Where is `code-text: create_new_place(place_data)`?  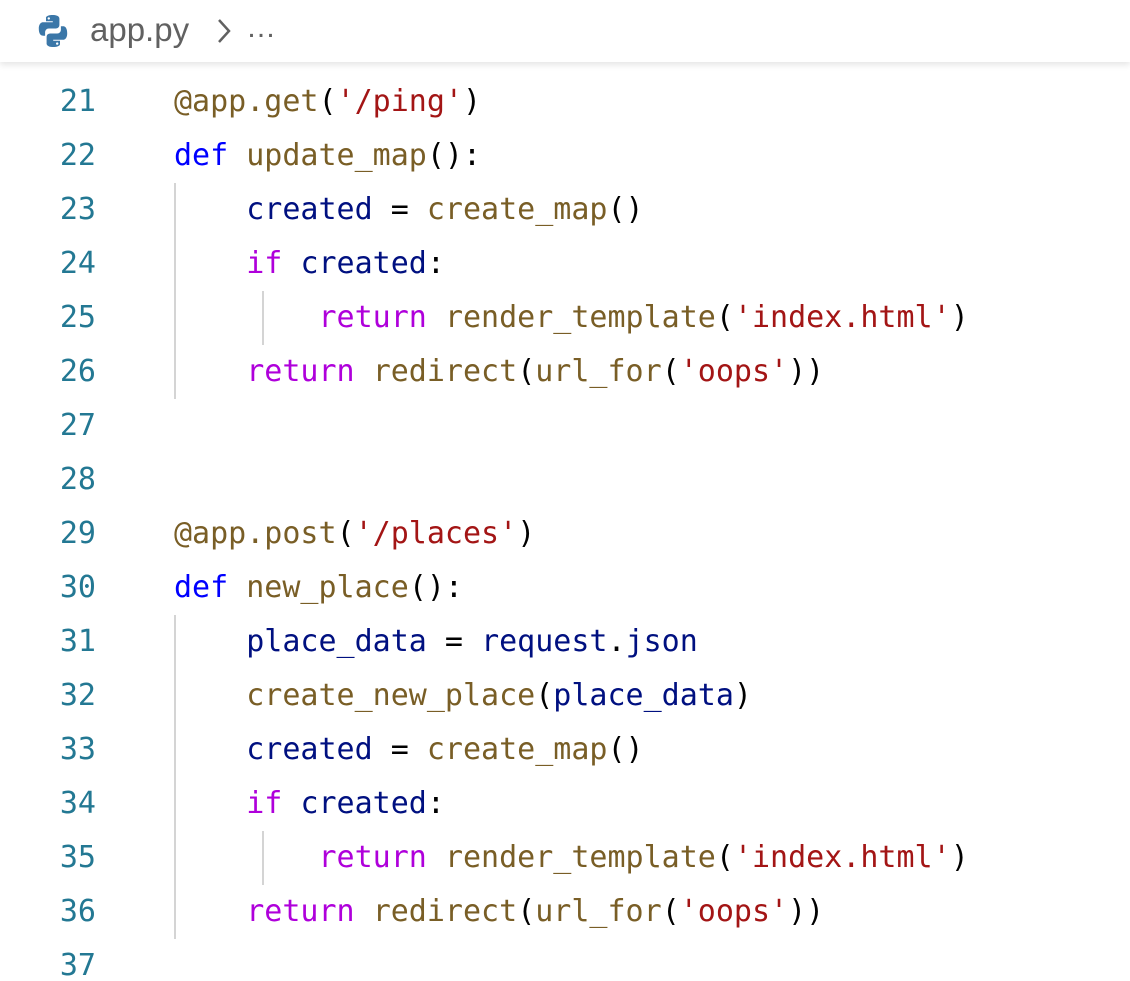 code-text: create_new_place(place_data) is located at coordinates (463, 696).